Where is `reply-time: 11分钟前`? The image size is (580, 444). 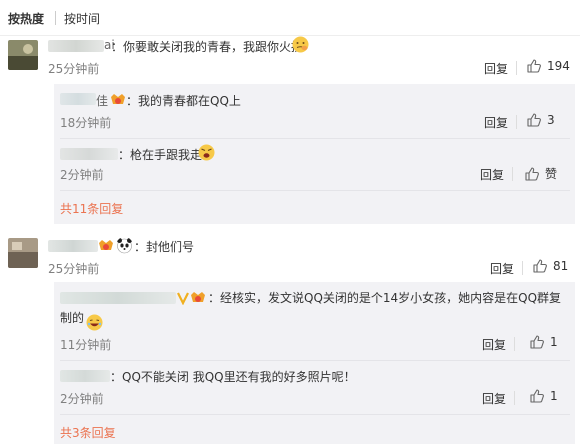 reply-time: 11分钟前 is located at coordinates (86, 345).